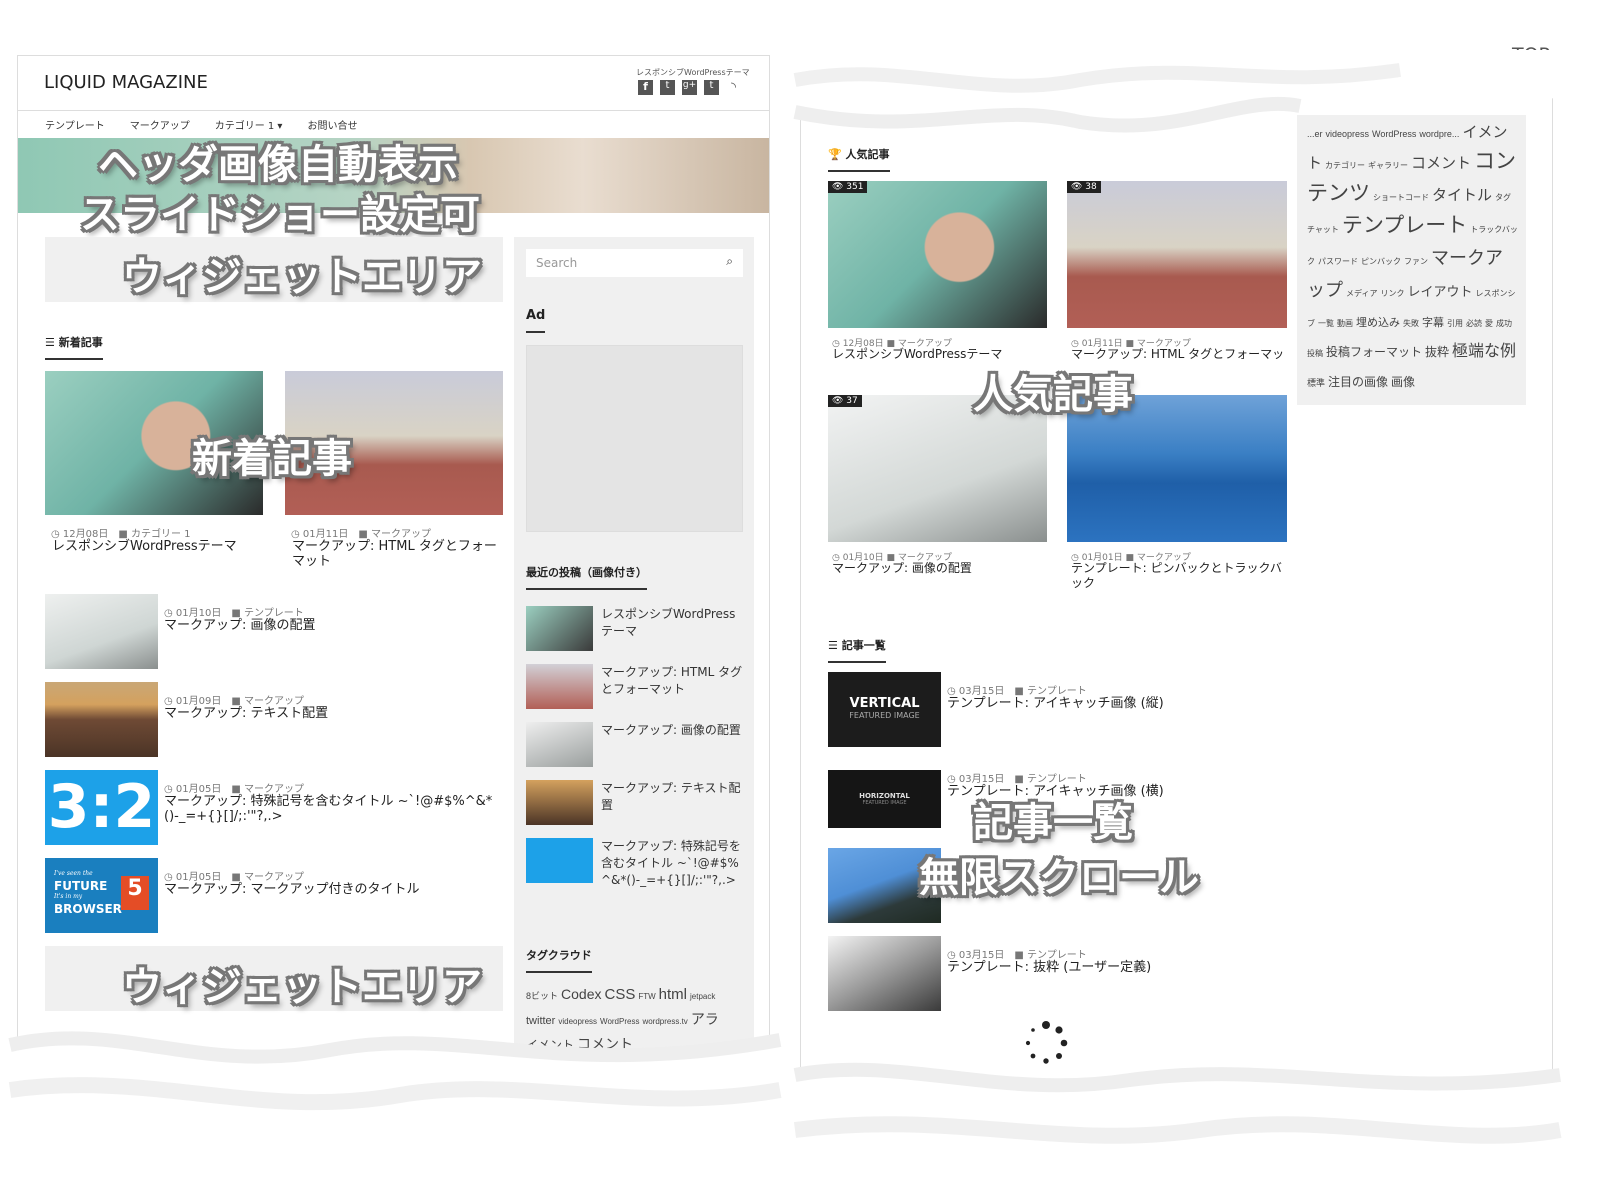  I want to click on tag-link: 投稿, so click(1315, 353).